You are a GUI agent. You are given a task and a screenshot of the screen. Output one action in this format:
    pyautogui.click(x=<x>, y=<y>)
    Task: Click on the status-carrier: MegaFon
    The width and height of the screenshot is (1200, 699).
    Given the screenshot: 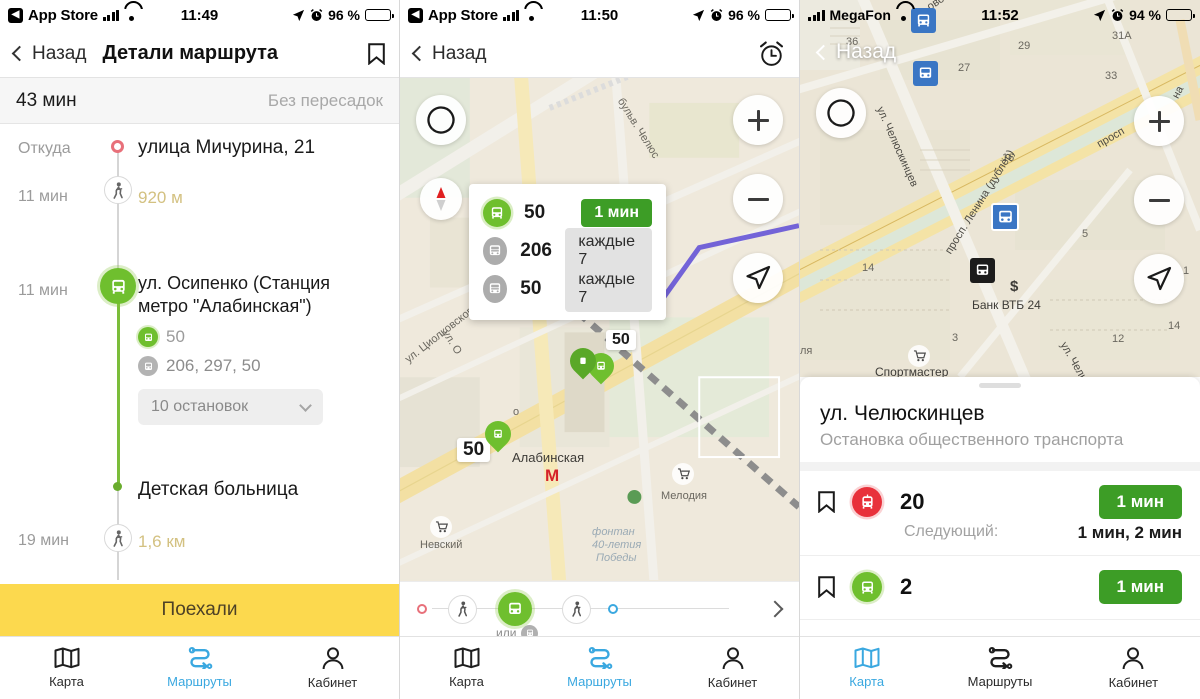 What is the action you would take?
    pyautogui.click(x=860, y=15)
    